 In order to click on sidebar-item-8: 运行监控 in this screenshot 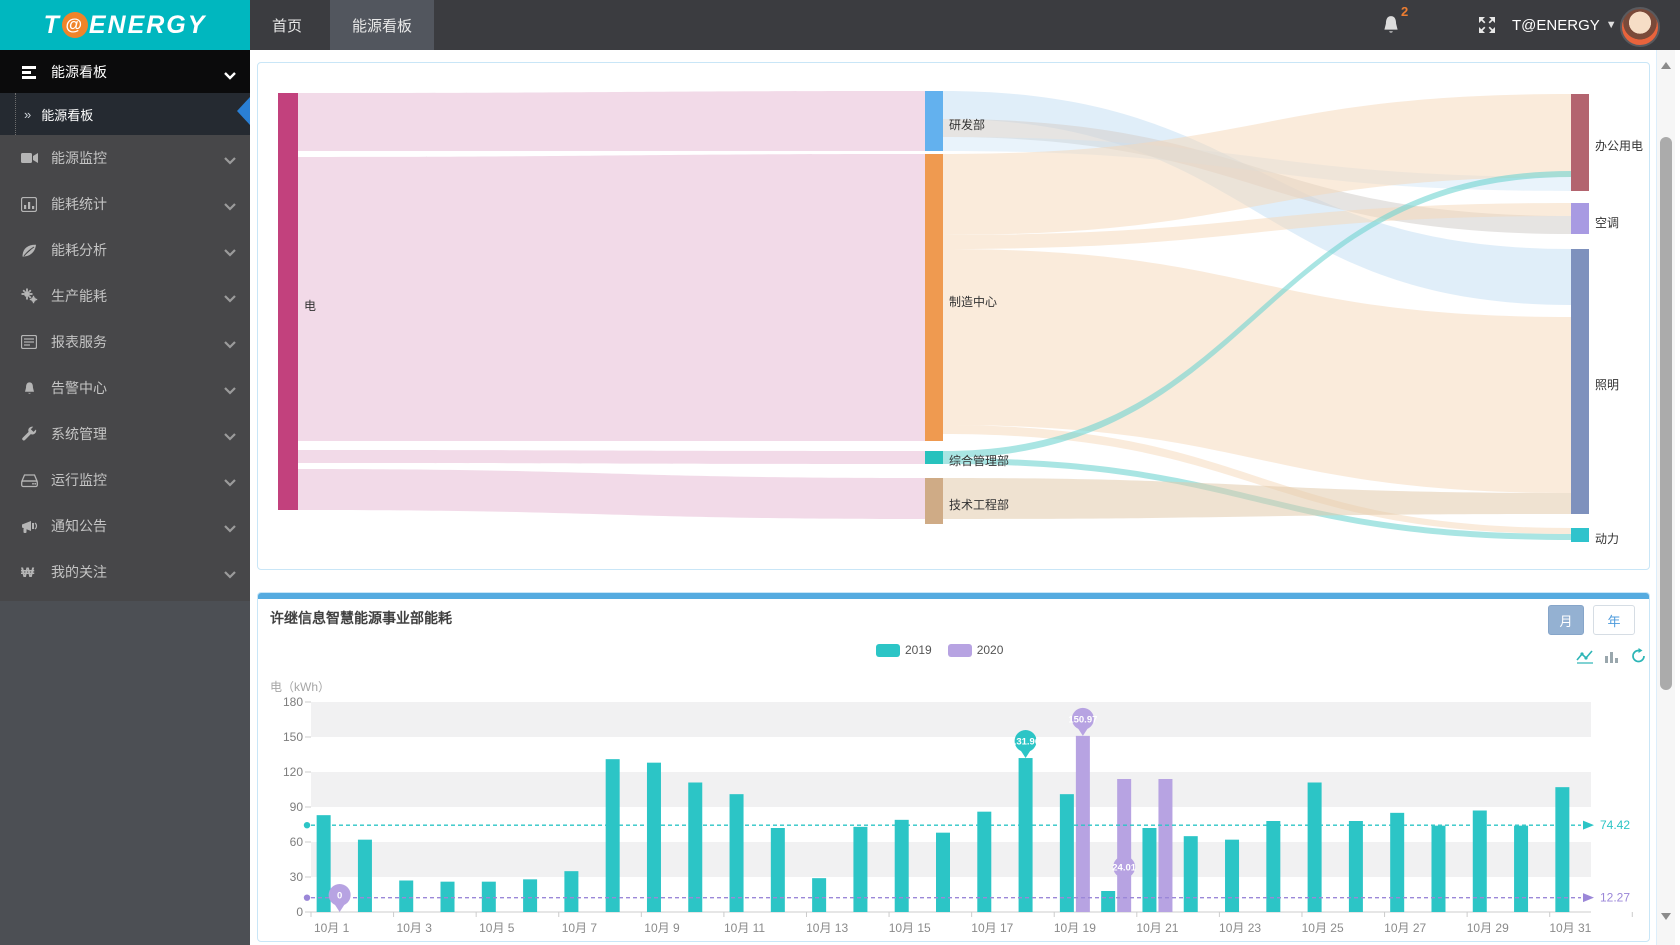, I will do `click(125, 480)`.